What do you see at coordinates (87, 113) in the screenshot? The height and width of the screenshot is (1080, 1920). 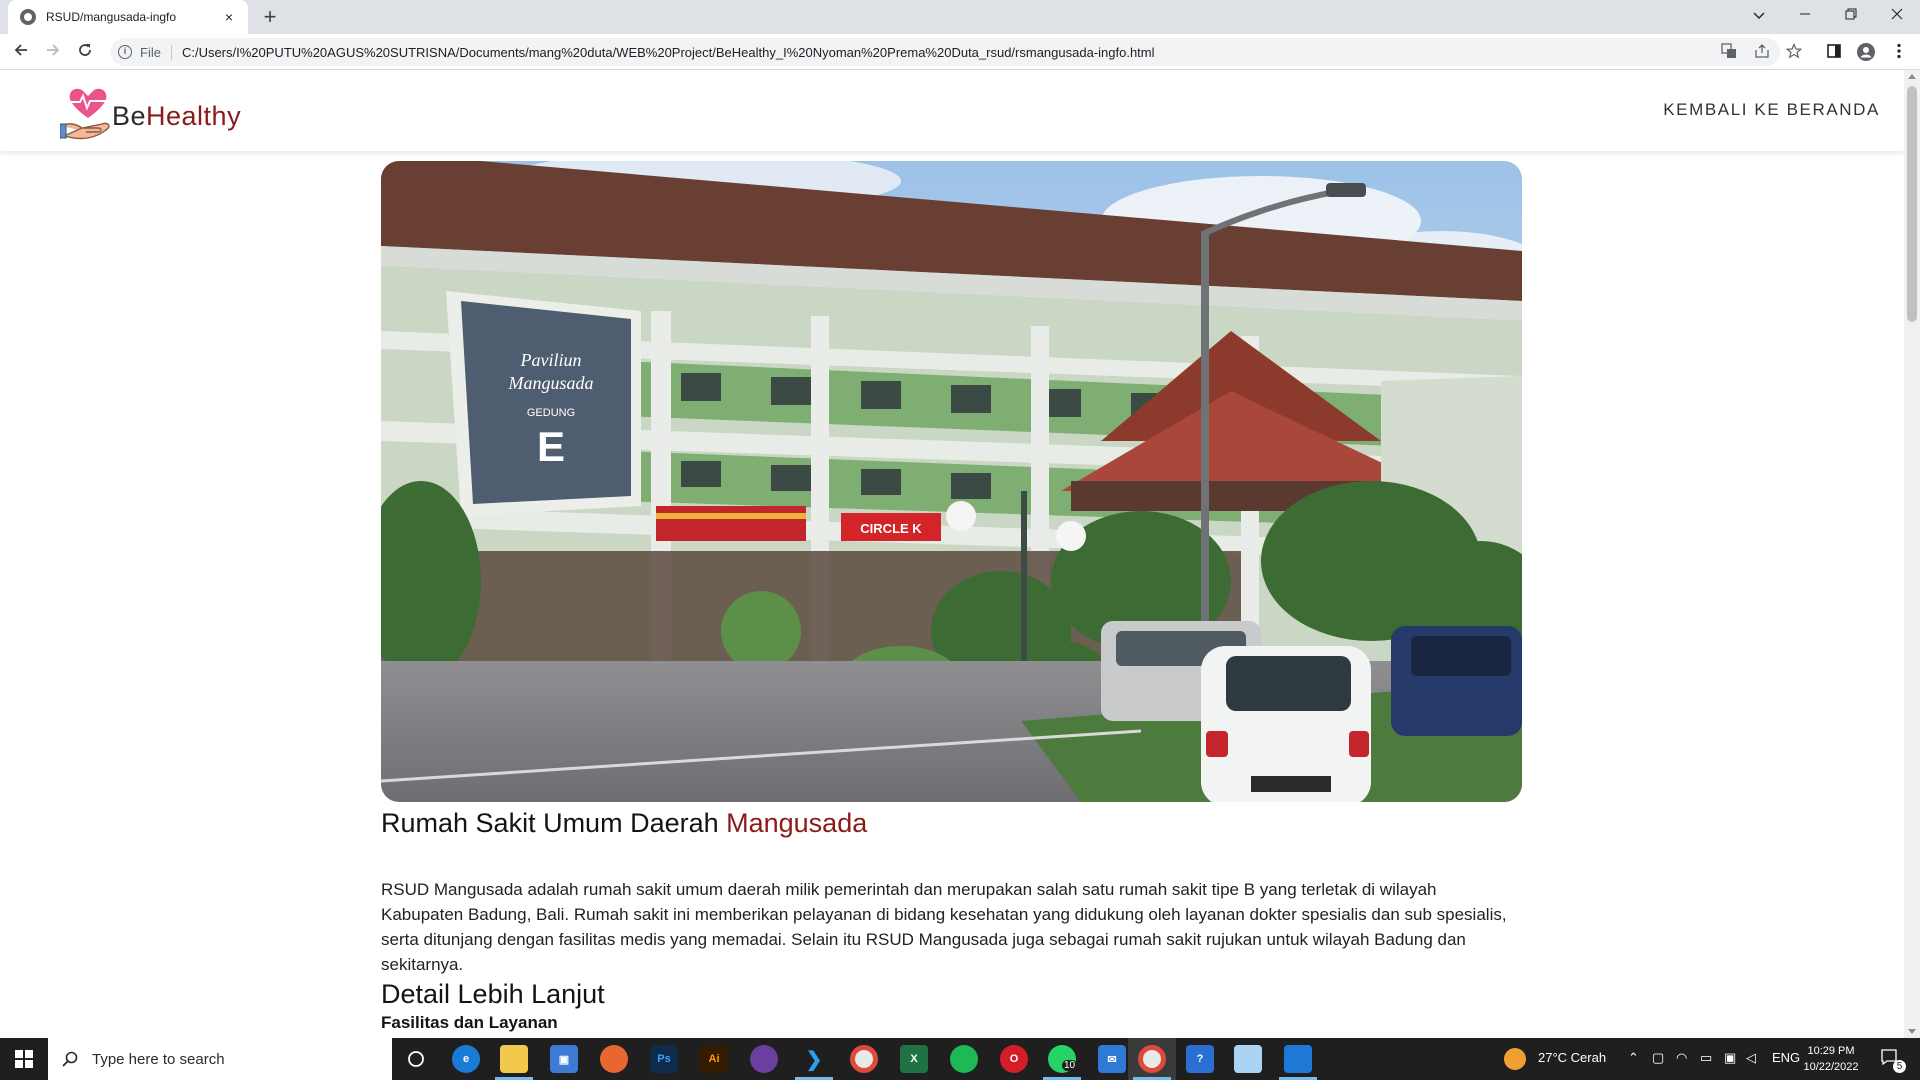 I see `heart-hand-logo-icon` at bounding box center [87, 113].